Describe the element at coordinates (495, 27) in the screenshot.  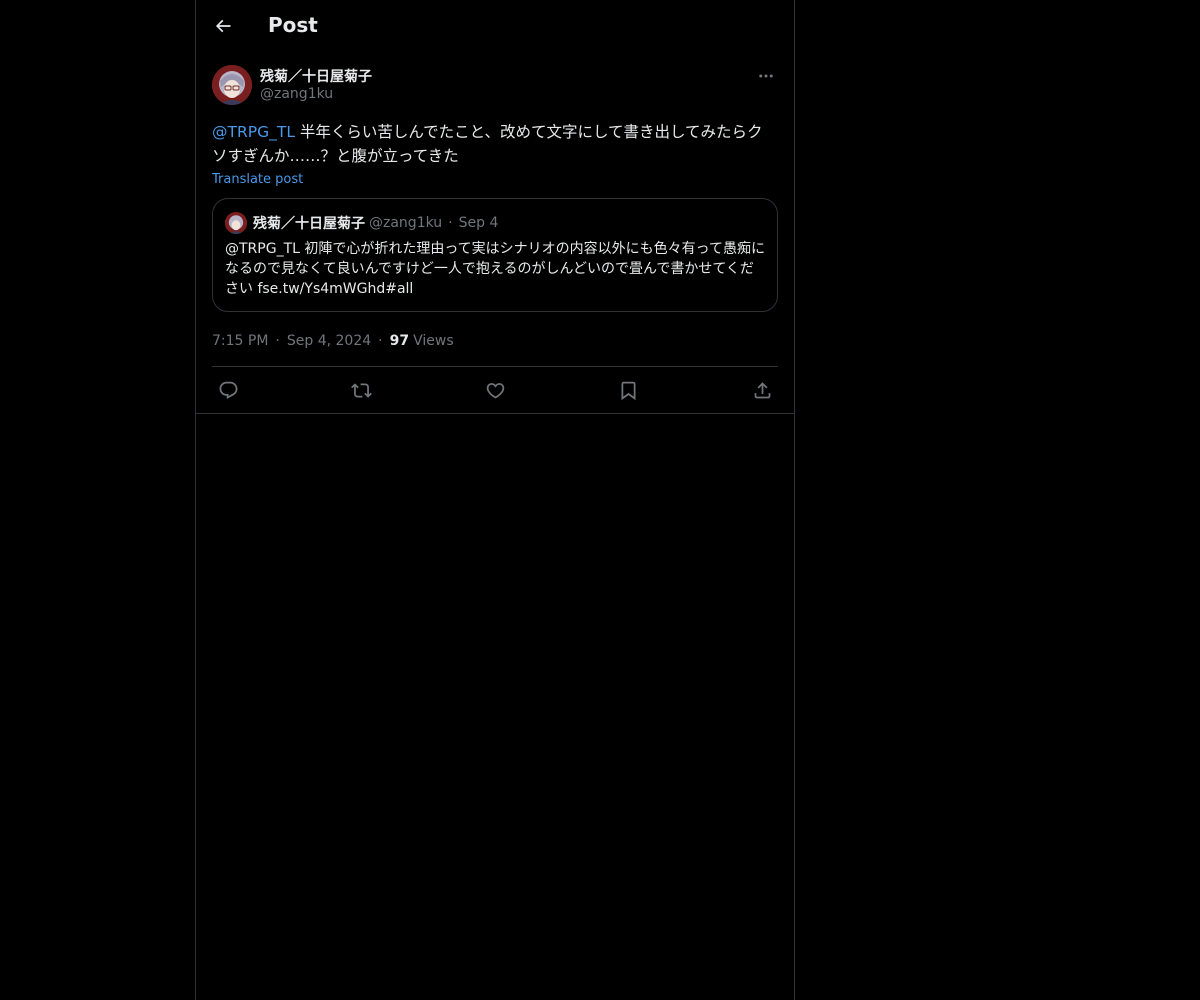
I see `header: Post` at that location.